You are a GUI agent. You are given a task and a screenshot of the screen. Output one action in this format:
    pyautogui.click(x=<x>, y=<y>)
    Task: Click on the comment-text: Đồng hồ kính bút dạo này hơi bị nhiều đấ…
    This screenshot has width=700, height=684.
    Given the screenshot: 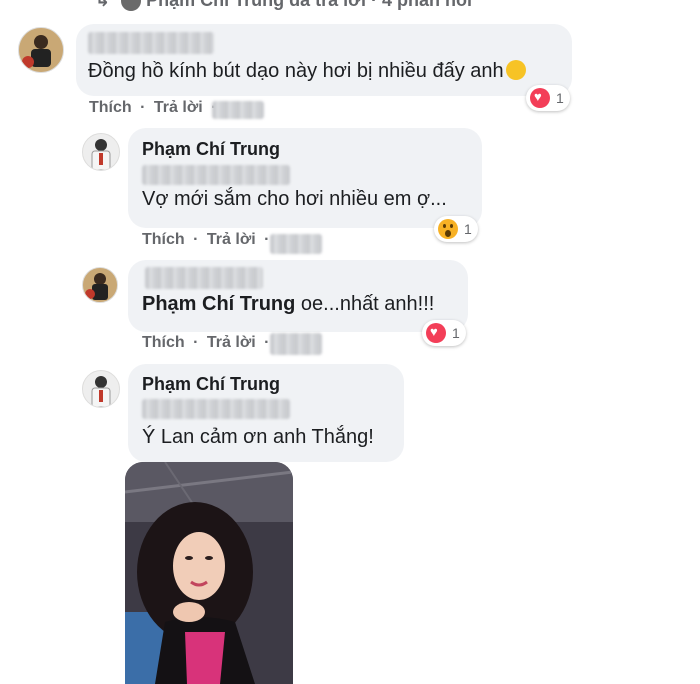 What is the action you would take?
    pyautogui.click(x=307, y=71)
    